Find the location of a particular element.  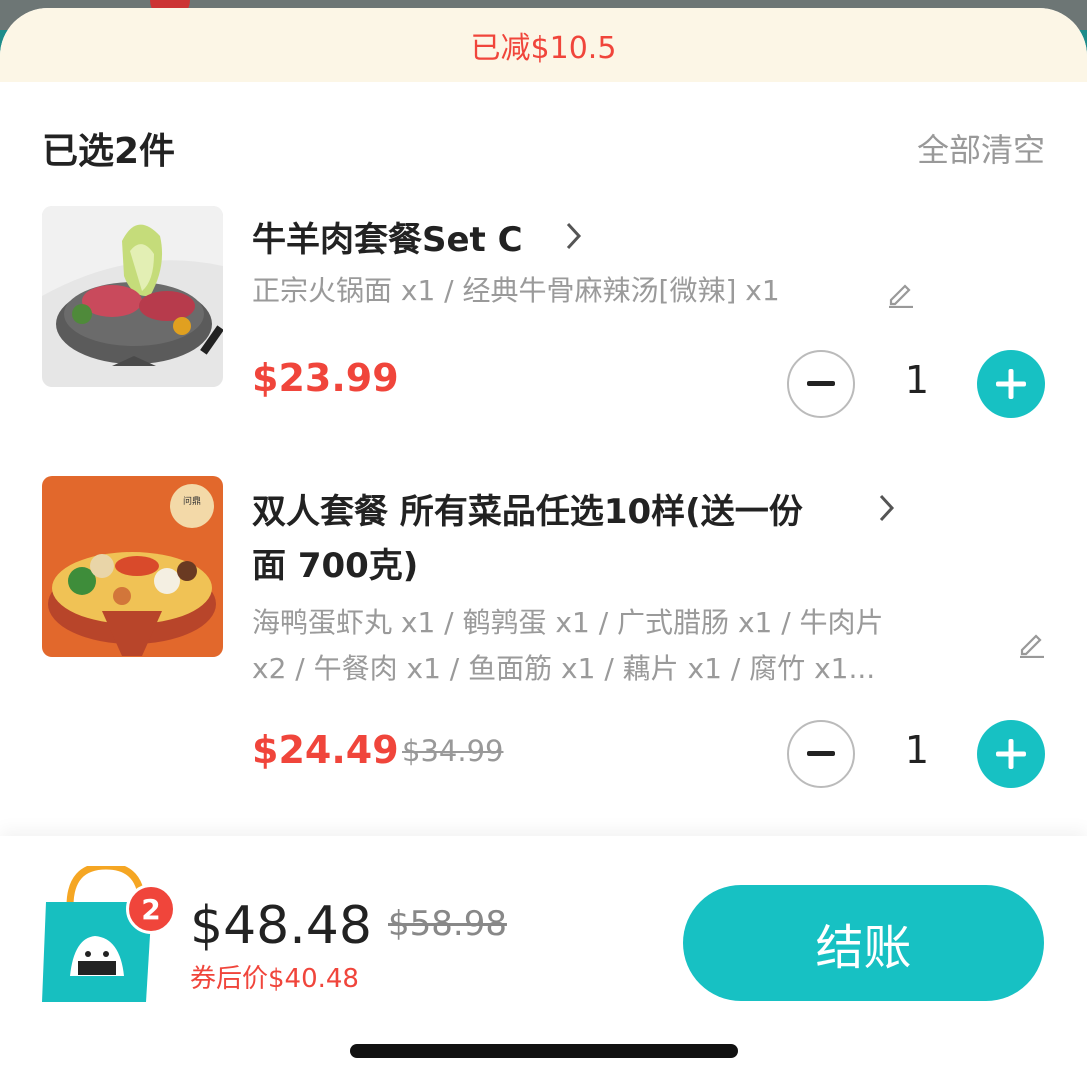

item-original-price: $34.99 is located at coordinates (453, 751).